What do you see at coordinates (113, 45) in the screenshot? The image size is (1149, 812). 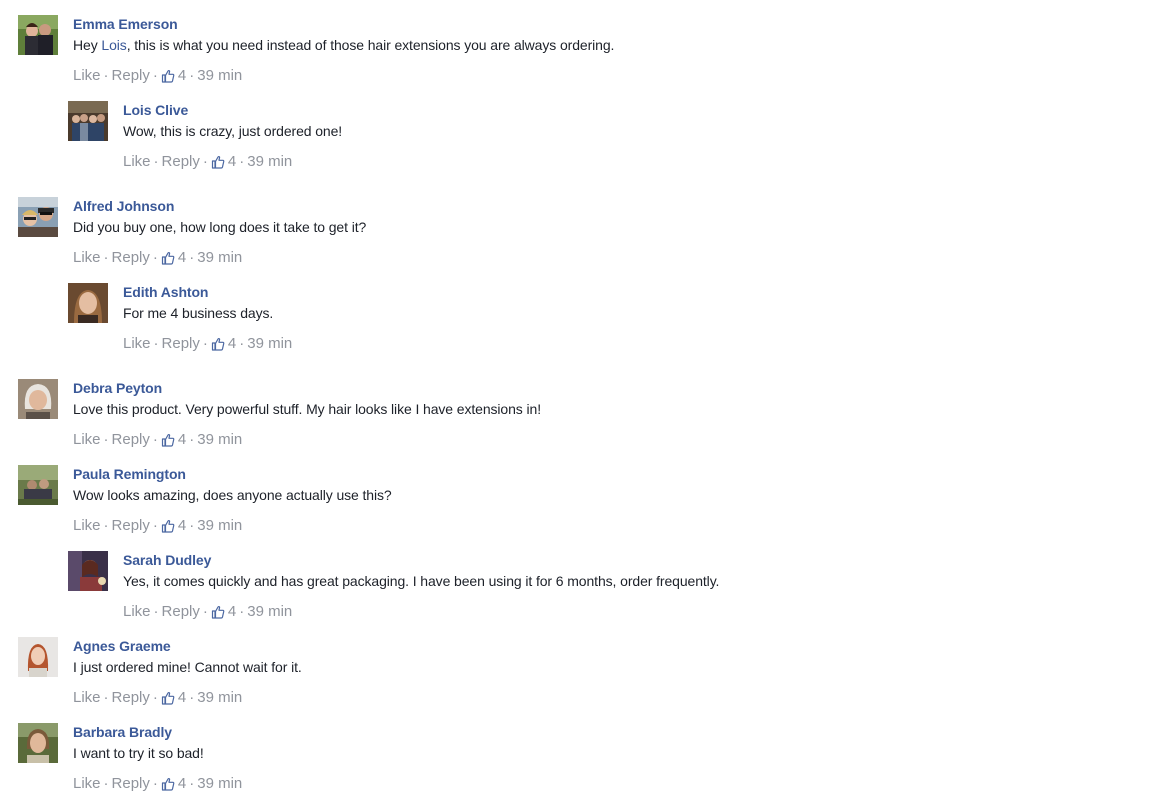 I see `mention-link: Lois` at bounding box center [113, 45].